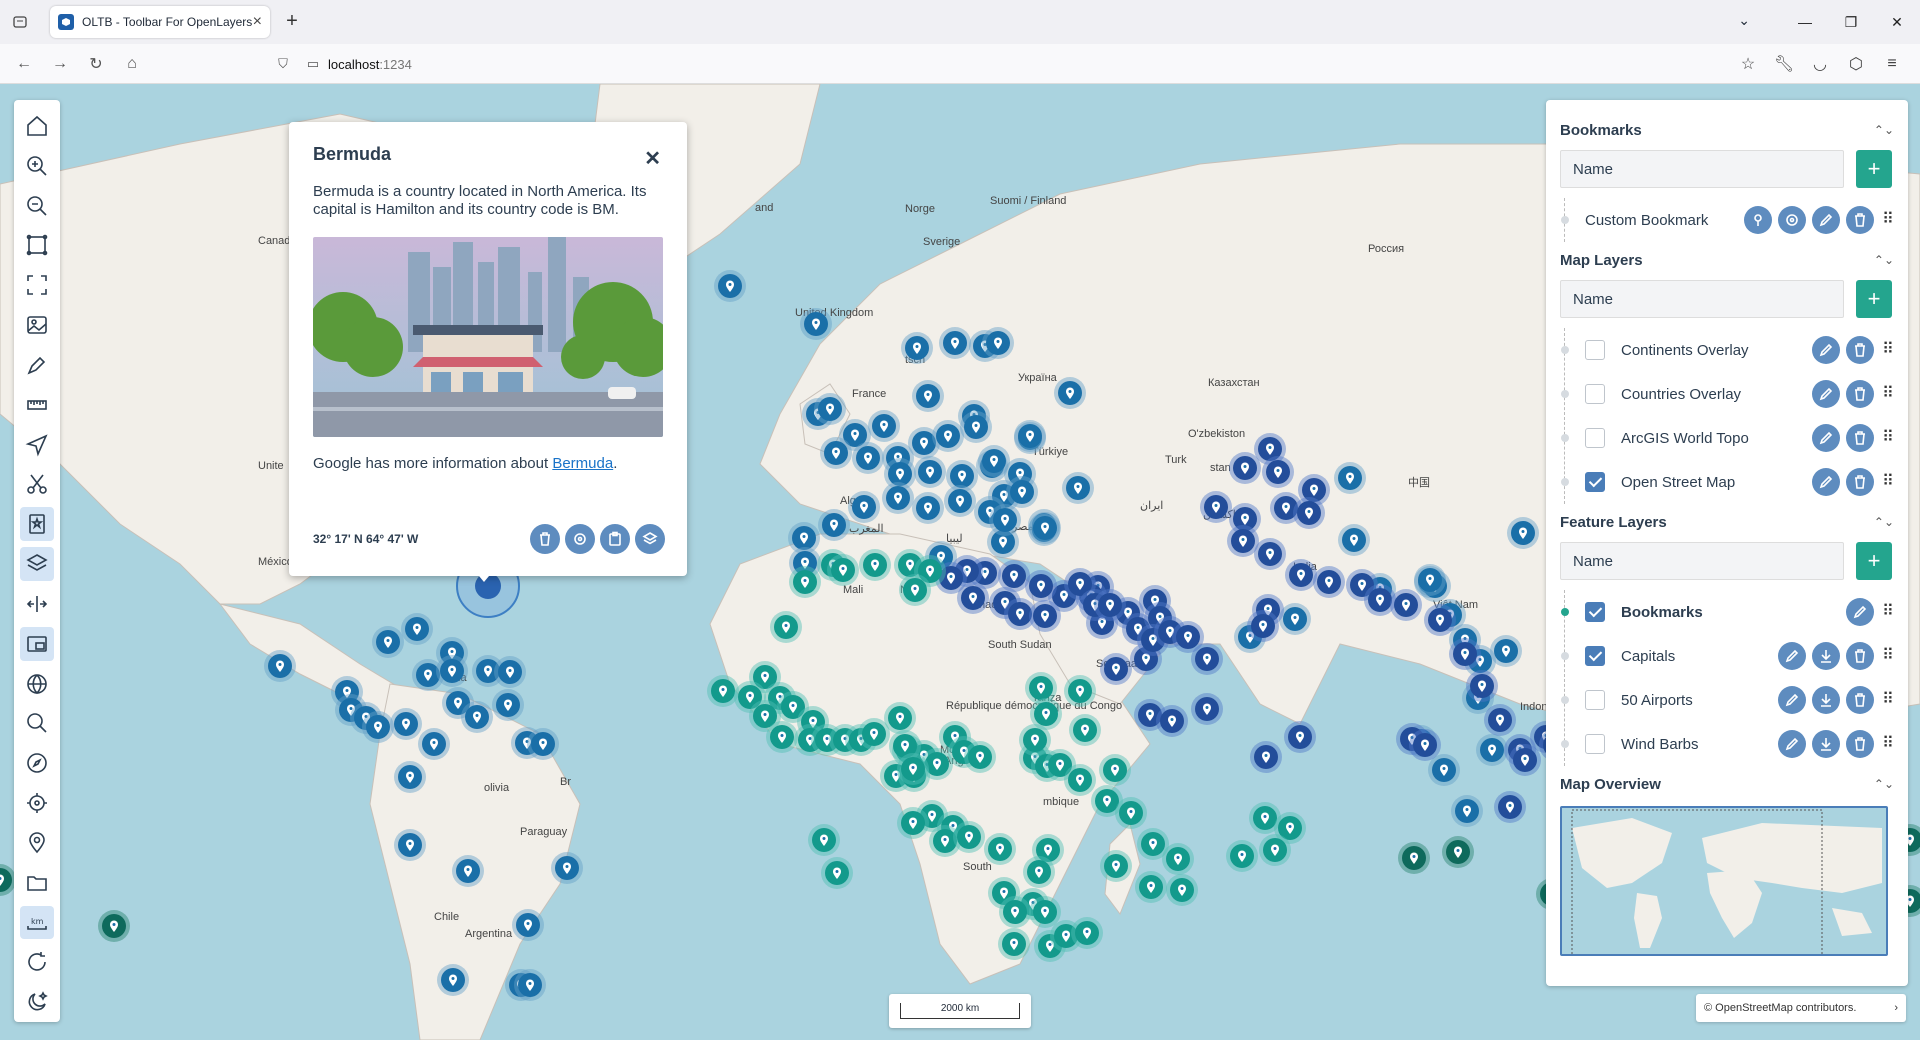 The height and width of the screenshot is (1040, 1920). What do you see at coordinates (998, 64) in the screenshot?
I see `url-bar: ⛉ ▭ localhost:1234` at bounding box center [998, 64].